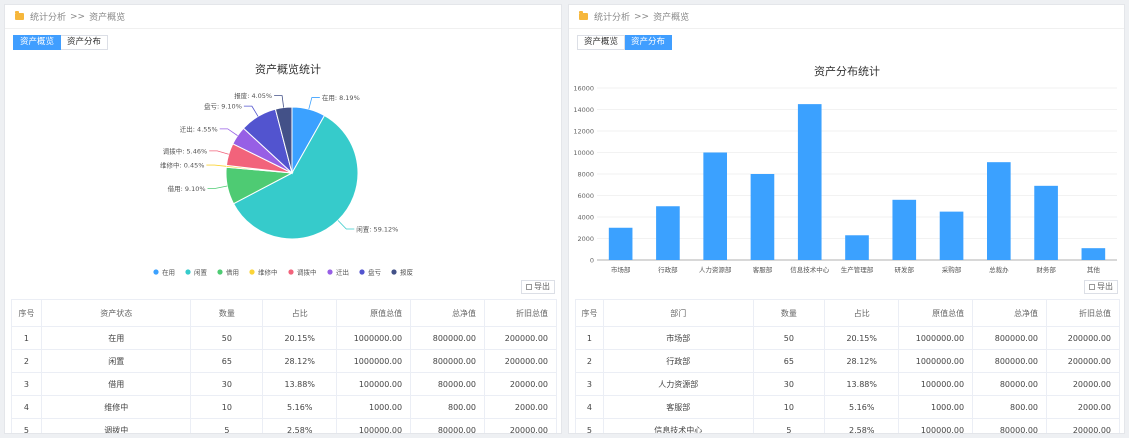 This screenshot has width=1129, height=438. I want to click on legend-item: 报废, so click(407, 272).